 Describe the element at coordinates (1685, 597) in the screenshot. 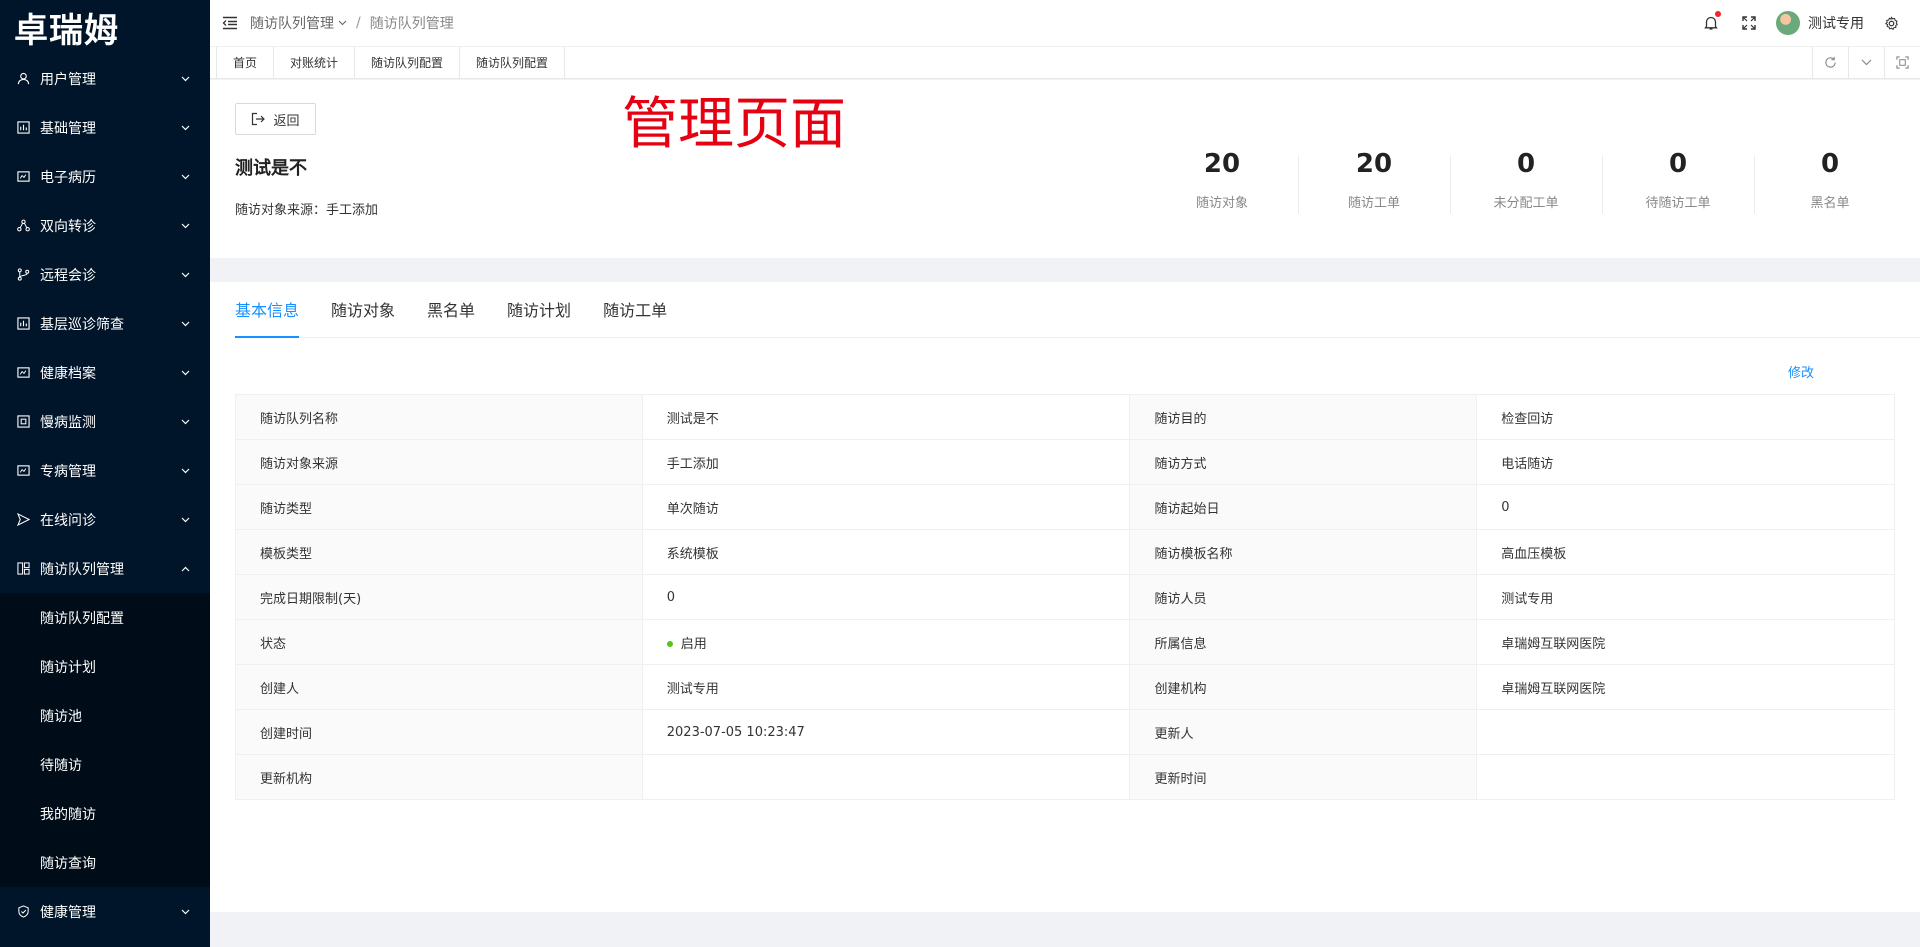

I see `field-value: 测试专用` at that location.